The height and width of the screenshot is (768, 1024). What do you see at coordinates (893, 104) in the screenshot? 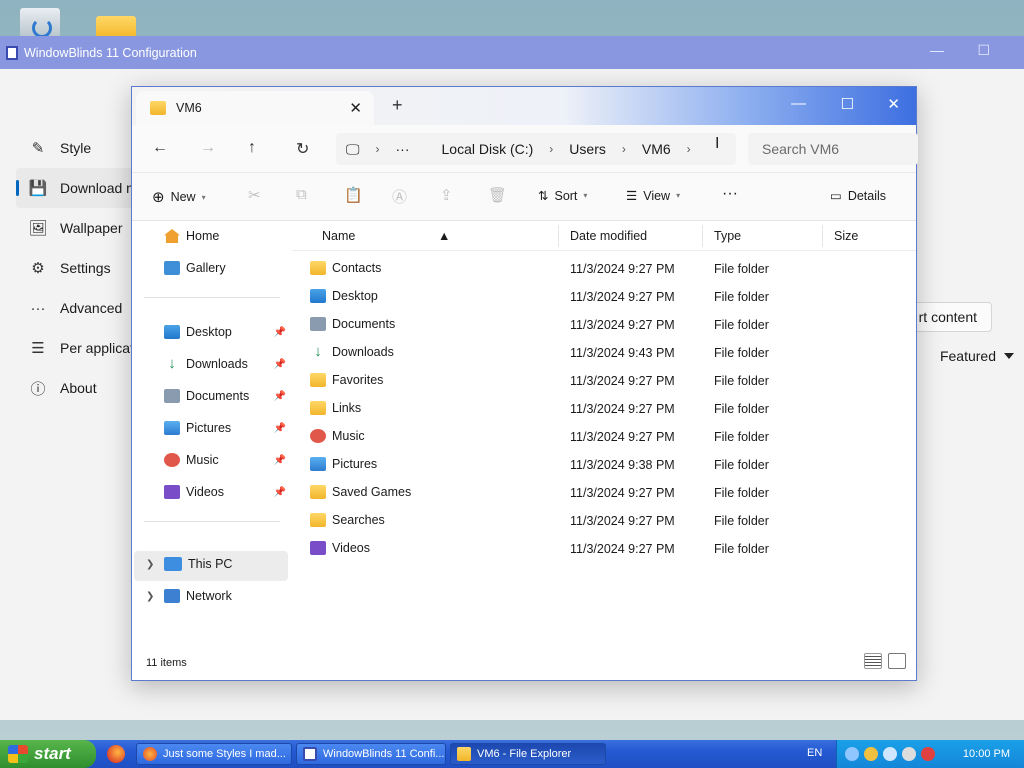
I see `close-icon: ✕` at bounding box center [893, 104].